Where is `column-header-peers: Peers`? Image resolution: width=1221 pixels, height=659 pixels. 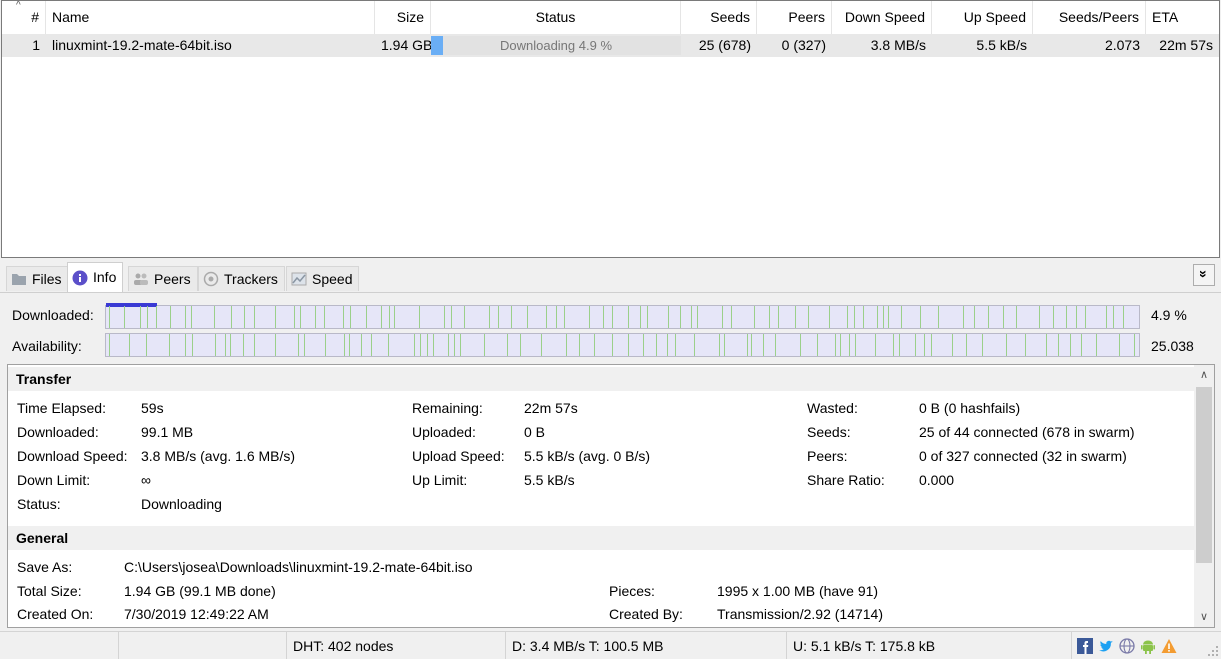 column-header-peers: Peers is located at coordinates (794, 17).